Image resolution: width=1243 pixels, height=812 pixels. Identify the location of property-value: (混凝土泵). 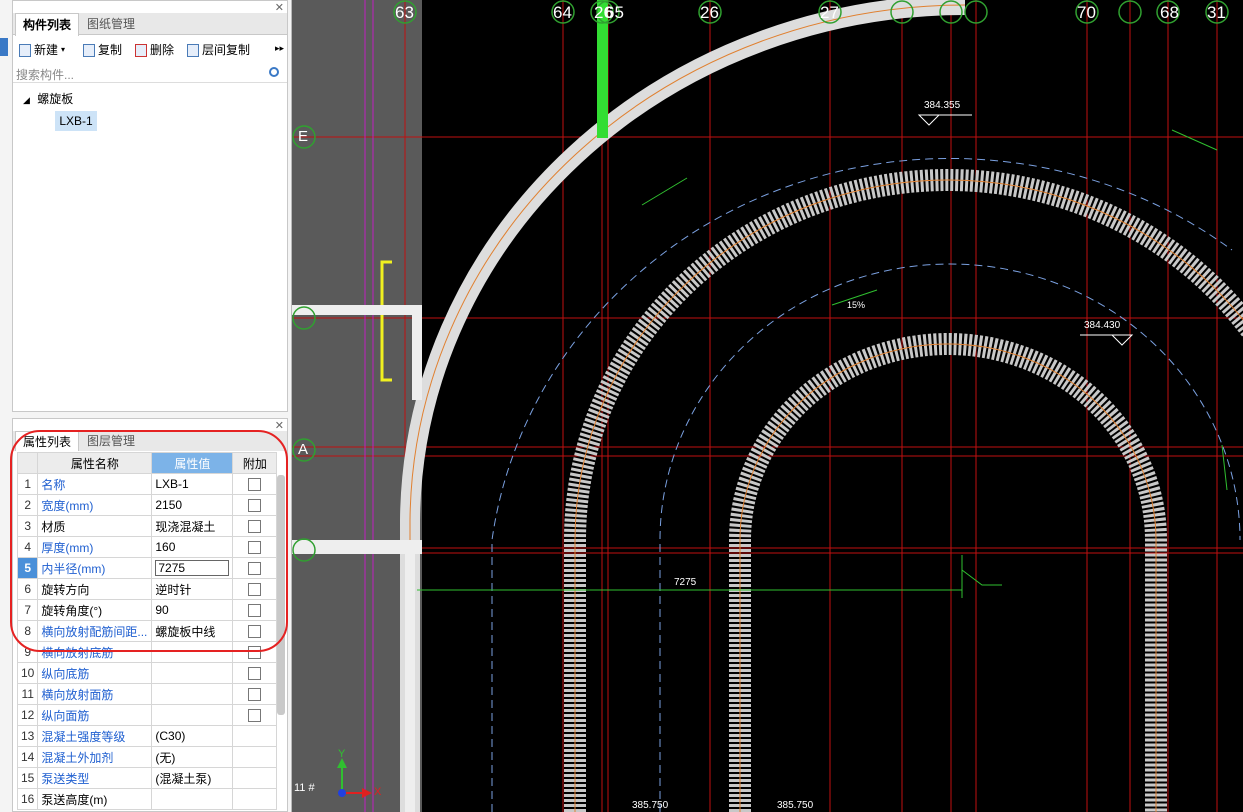
(192, 778).